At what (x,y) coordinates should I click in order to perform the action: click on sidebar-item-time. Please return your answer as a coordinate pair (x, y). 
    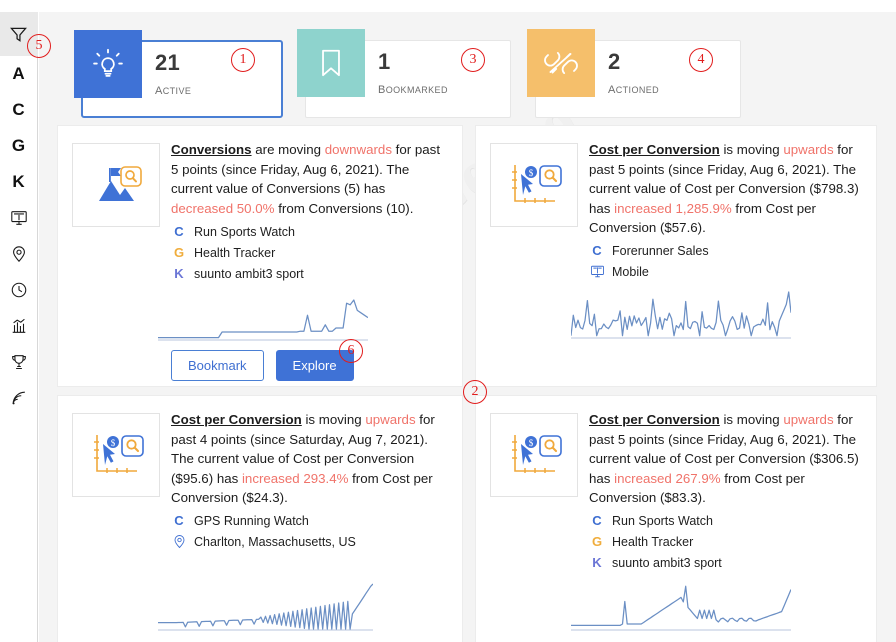
    Looking at the image, I should click on (19, 290).